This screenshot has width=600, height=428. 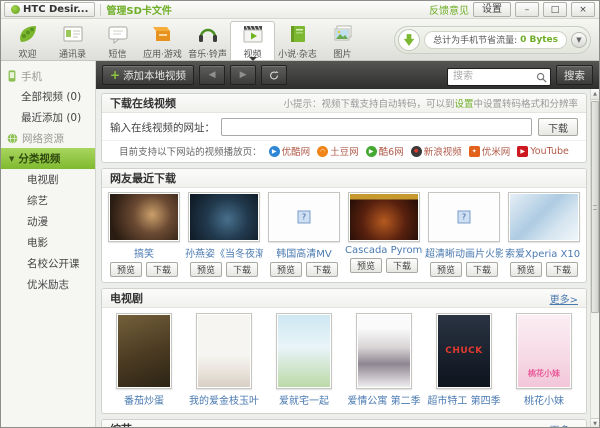 What do you see at coordinates (224, 252) in the screenshot?
I see `video-title-link: 孙燕姿《当冬夜渐暖》` at bounding box center [224, 252].